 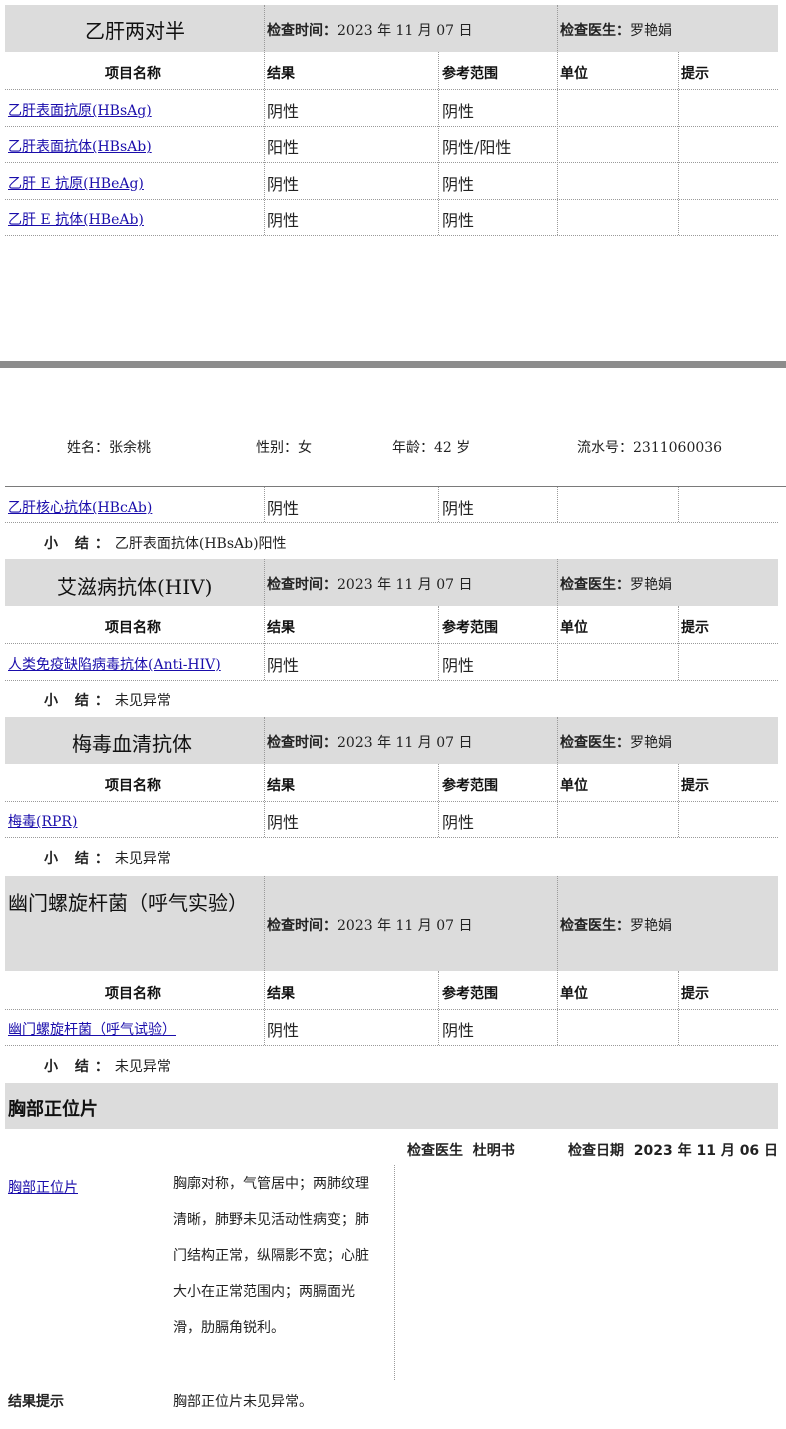 What do you see at coordinates (43, 1187) in the screenshot?
I see `xray-item-link: 胸部正位片` at bounding box center [43, 1187].